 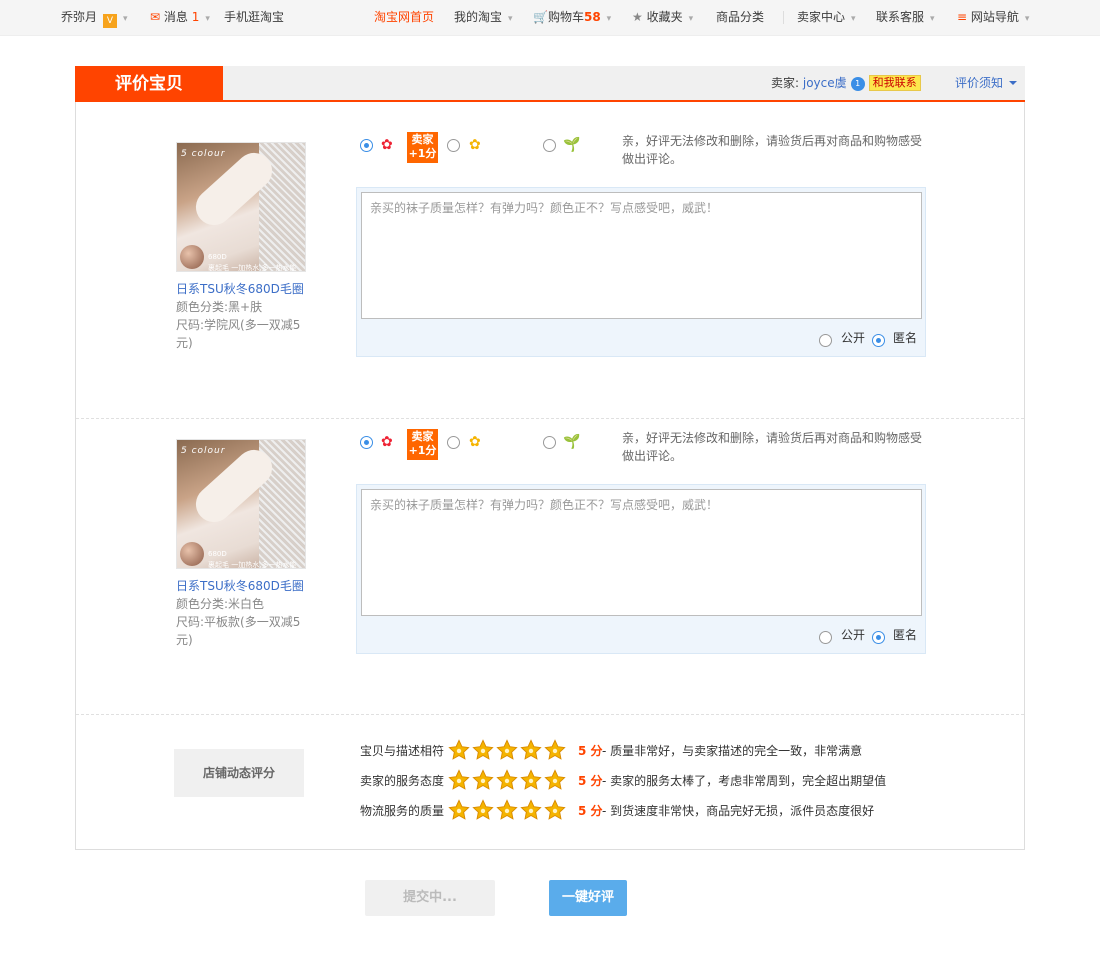 What do you see at coordinates (110, 21) in the screenshot?
I see `vip-badge-icon: V` at bounding box center [110, 21].